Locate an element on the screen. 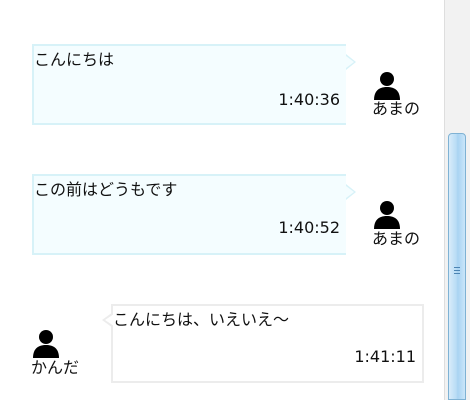 This screenshot has height=400, width=470. message-text: この前はどうもです is located at coordinates (106, 189).